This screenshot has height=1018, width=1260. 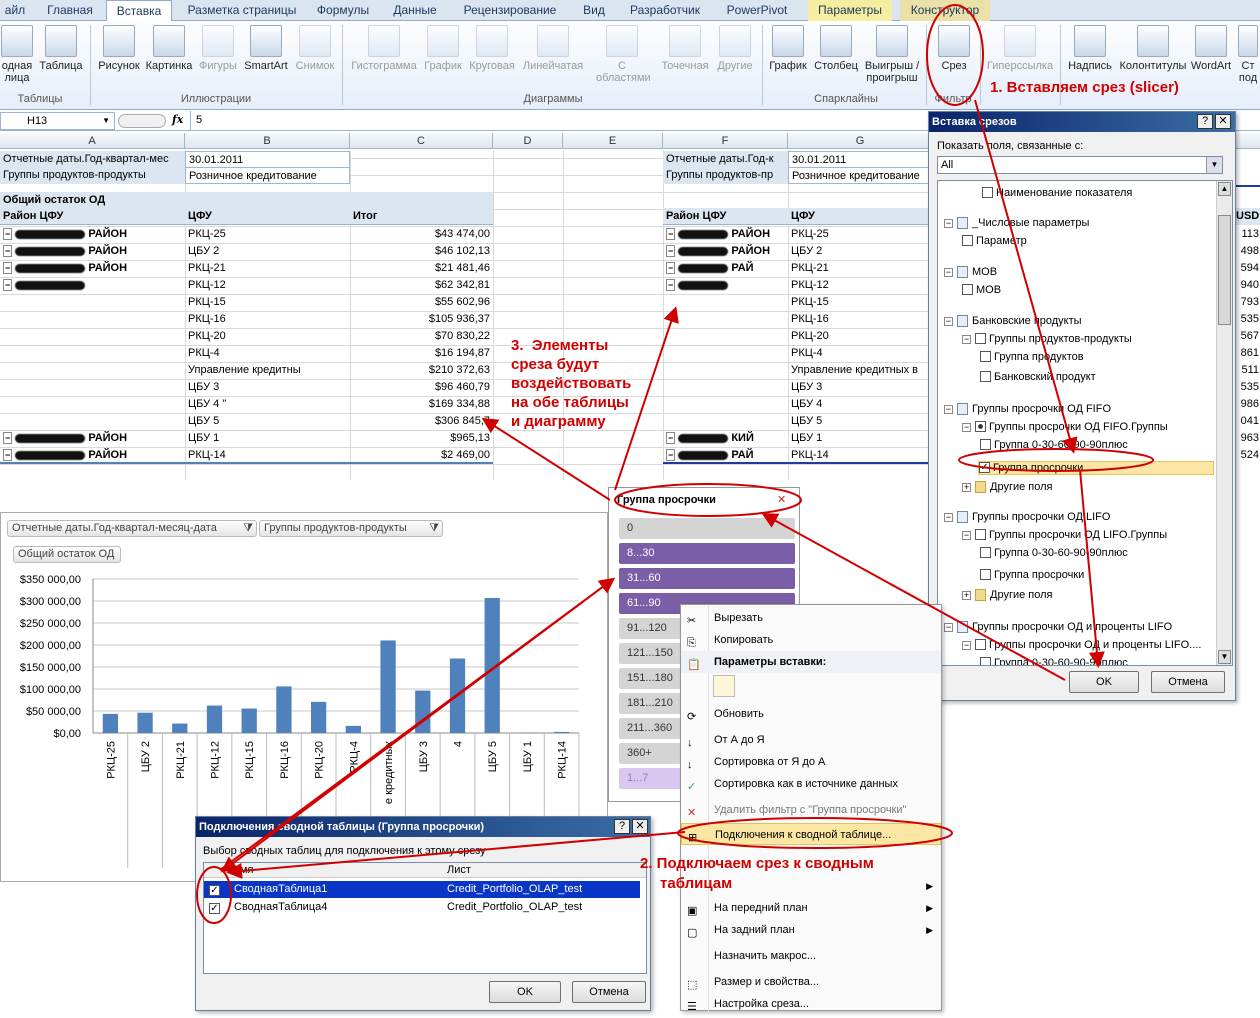 I want to click on tab-insert: Вставка, so click(x=139, y=11).